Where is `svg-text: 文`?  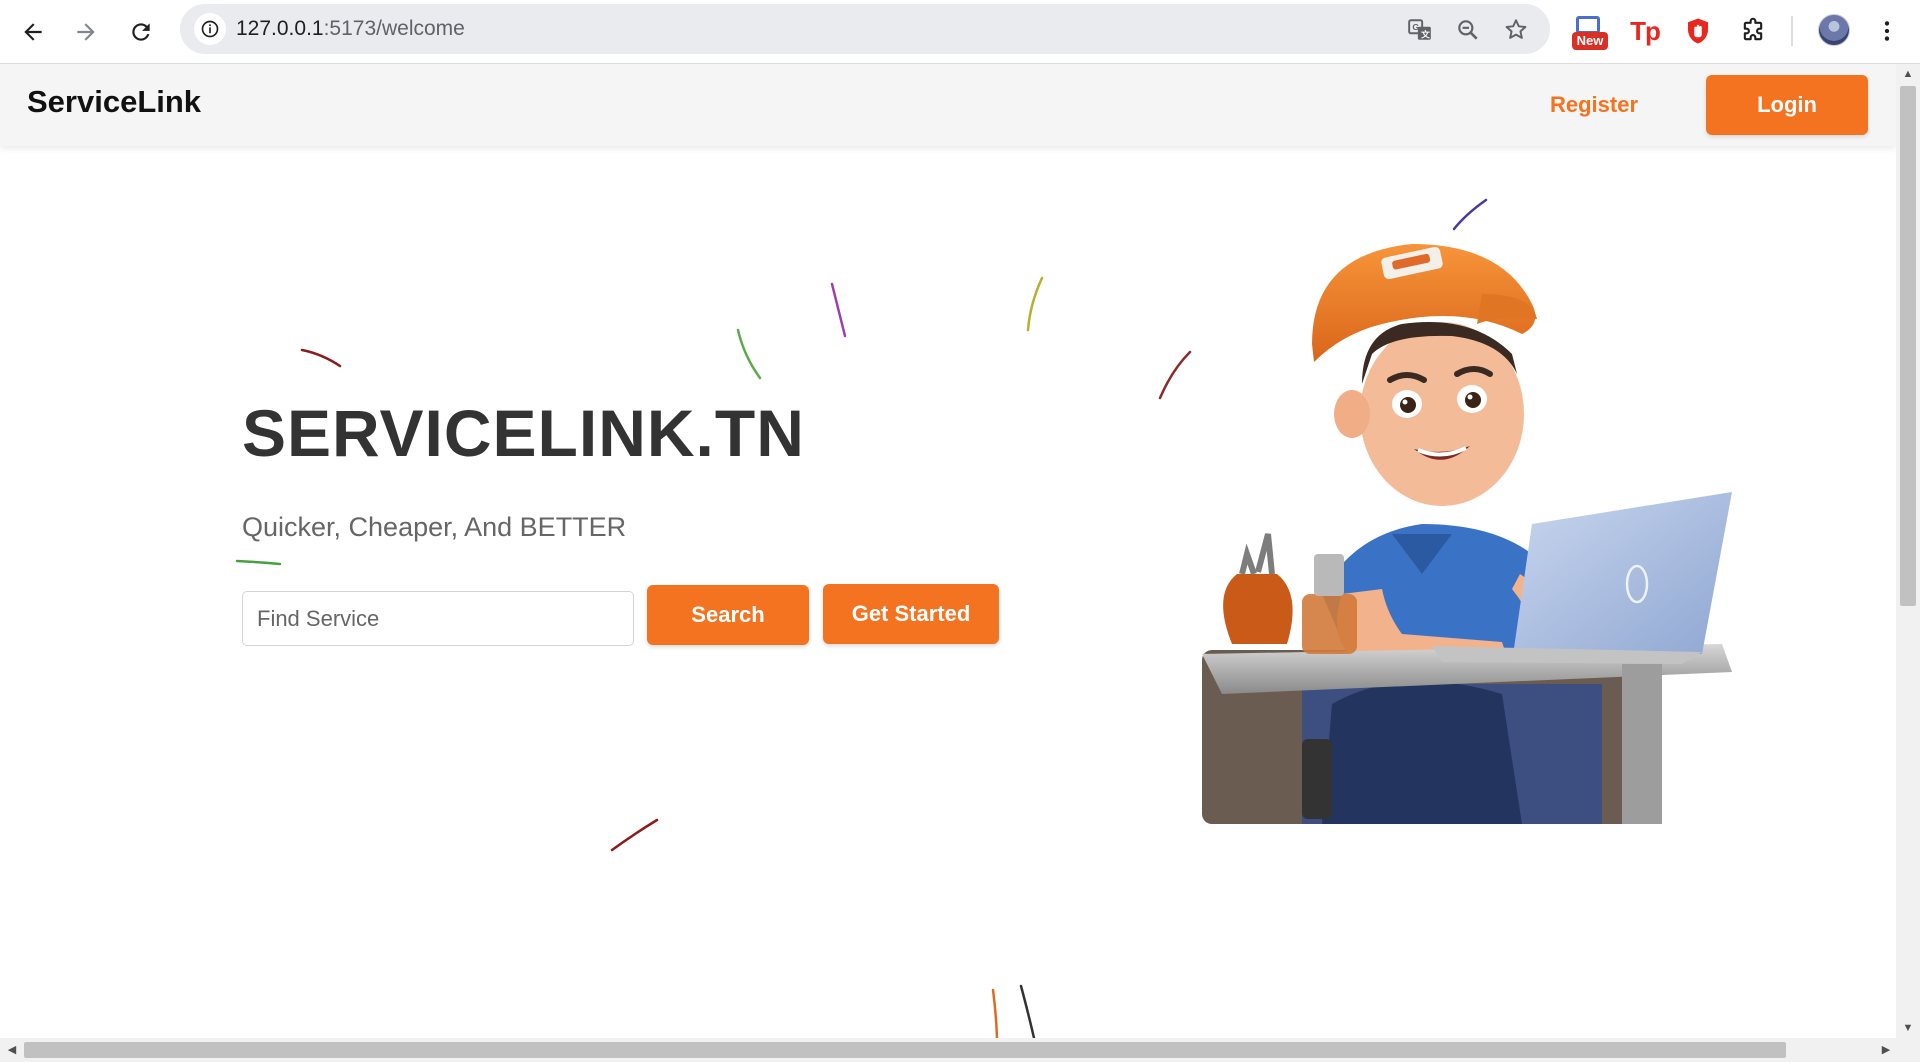
svg-text: 文 is located at coordinates (1425, 34).